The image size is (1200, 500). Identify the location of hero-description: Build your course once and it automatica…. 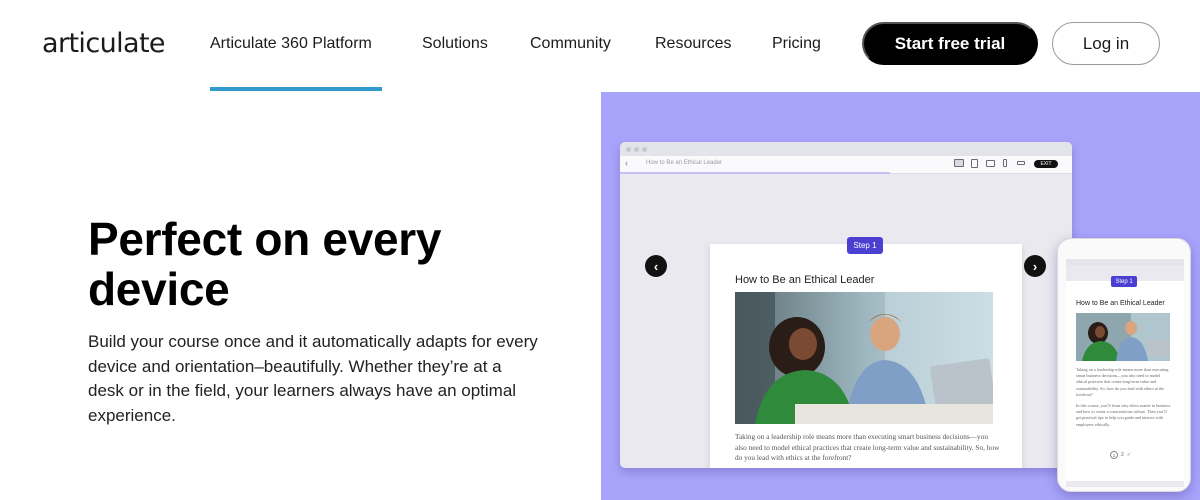
(313, 378).